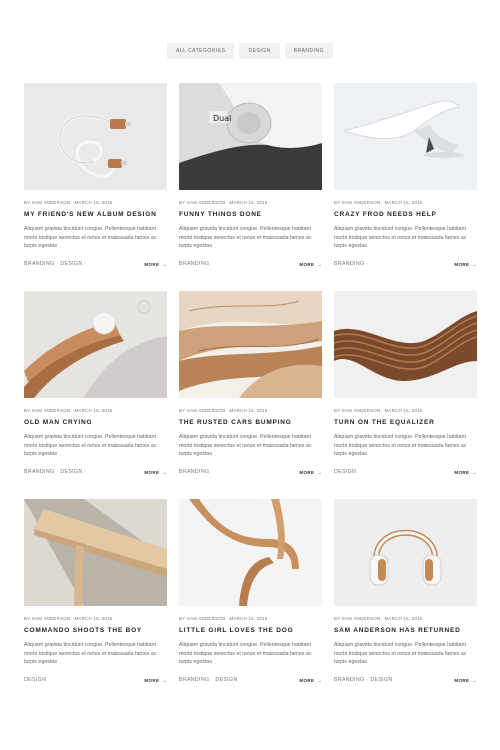 This screenshot has height=750, width=500. I want to click on post-thumbnail: Dual, so click(250, 136).